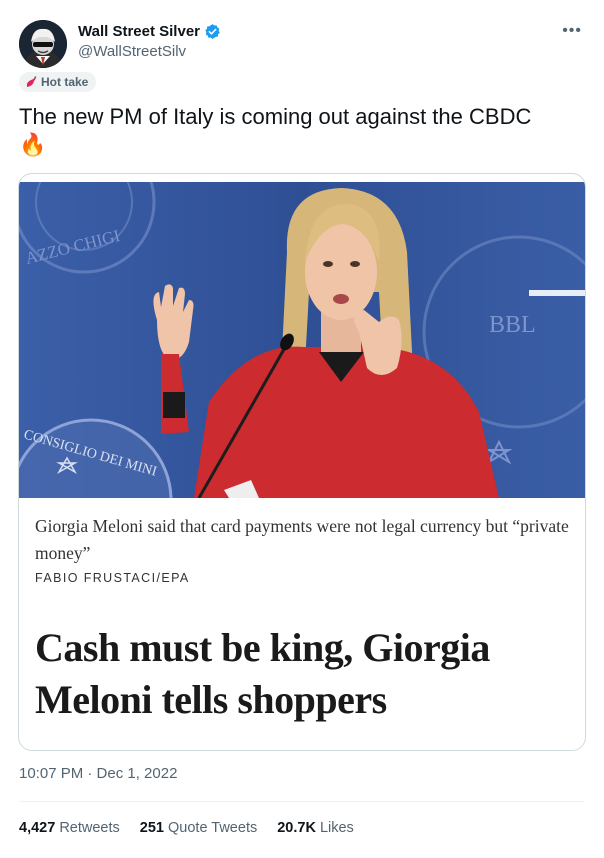 The height and width of the screenshot is (858, 604). What do you see at coordinates (572, 31) in the screenshot?
I see `more-dots-icon: •••` at bounding box center [572, 31].